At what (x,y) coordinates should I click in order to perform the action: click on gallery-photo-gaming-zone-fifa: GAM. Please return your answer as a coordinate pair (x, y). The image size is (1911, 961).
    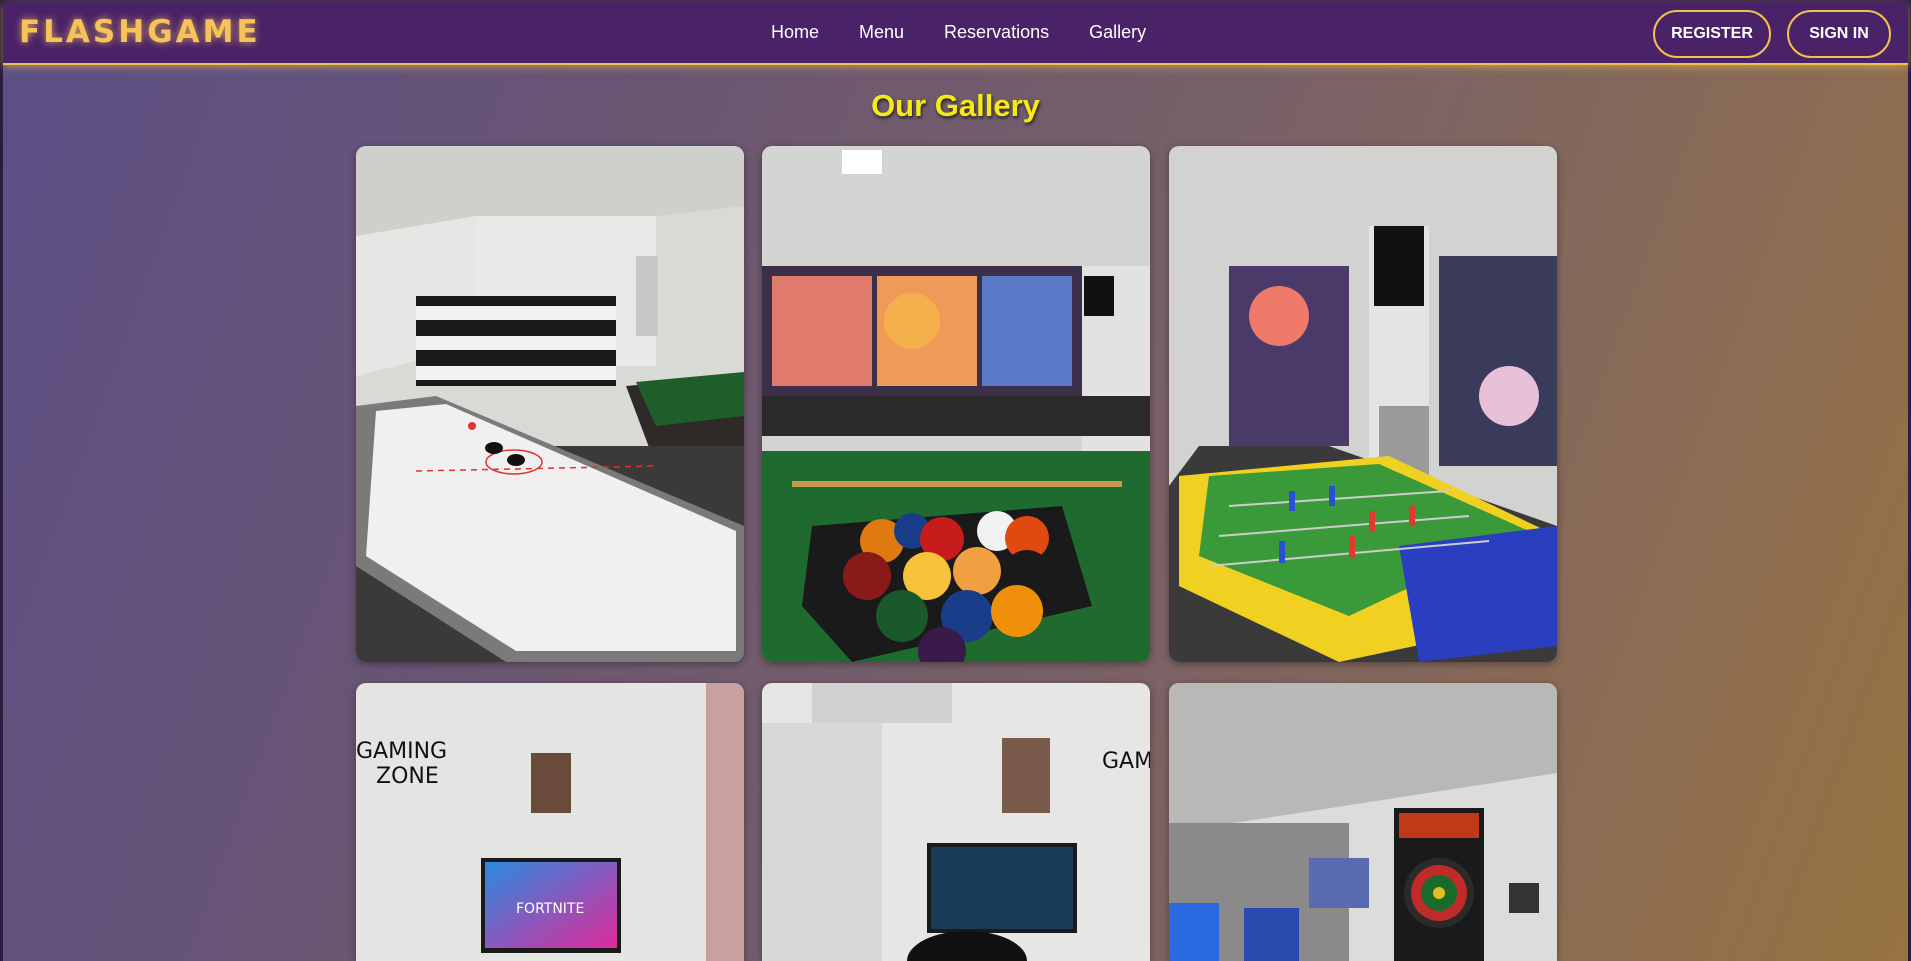
    Looking at the image, I should click on (956, 822).